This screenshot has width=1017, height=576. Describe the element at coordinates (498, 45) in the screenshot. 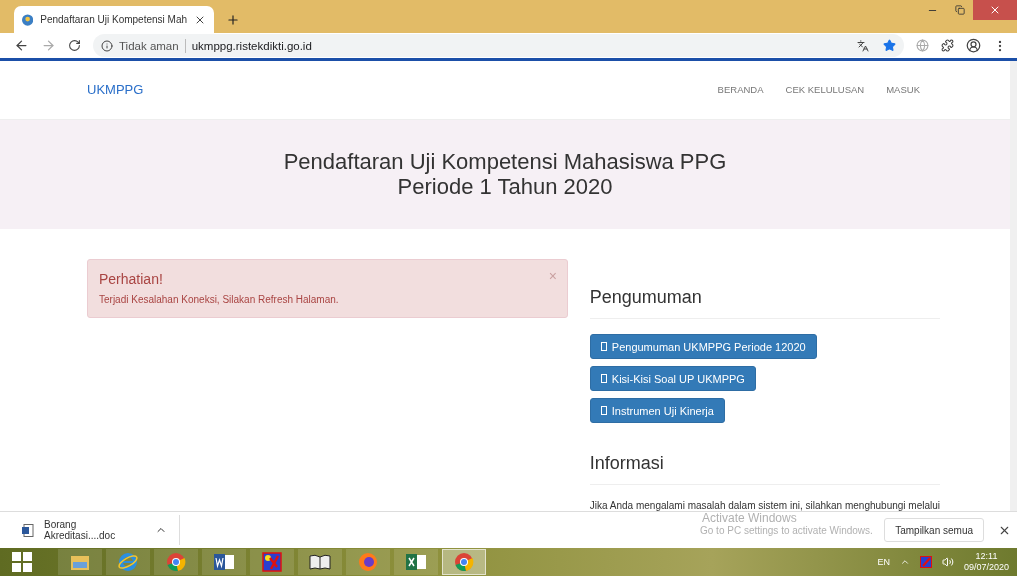

I see `address-bar: Tidak aman ukmppg.ristekdikti.go.id` at that location.